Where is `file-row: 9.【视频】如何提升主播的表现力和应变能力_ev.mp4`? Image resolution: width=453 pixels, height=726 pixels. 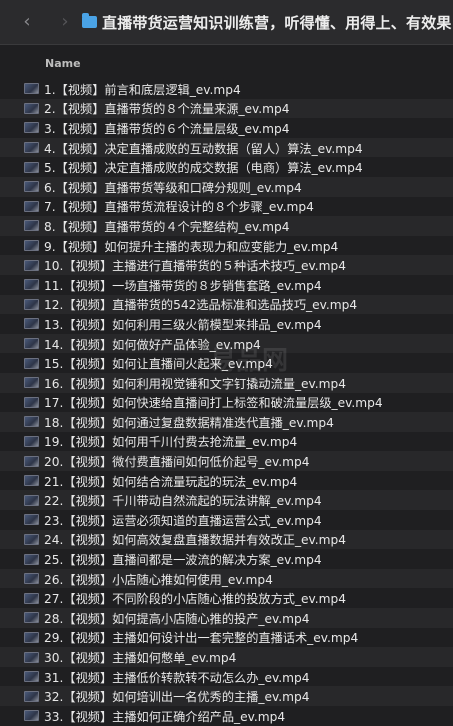 file-row: 9.【视频】如何提升主播的表现力和应变能力_ev.mp4 is located at coordinates (226, 246).